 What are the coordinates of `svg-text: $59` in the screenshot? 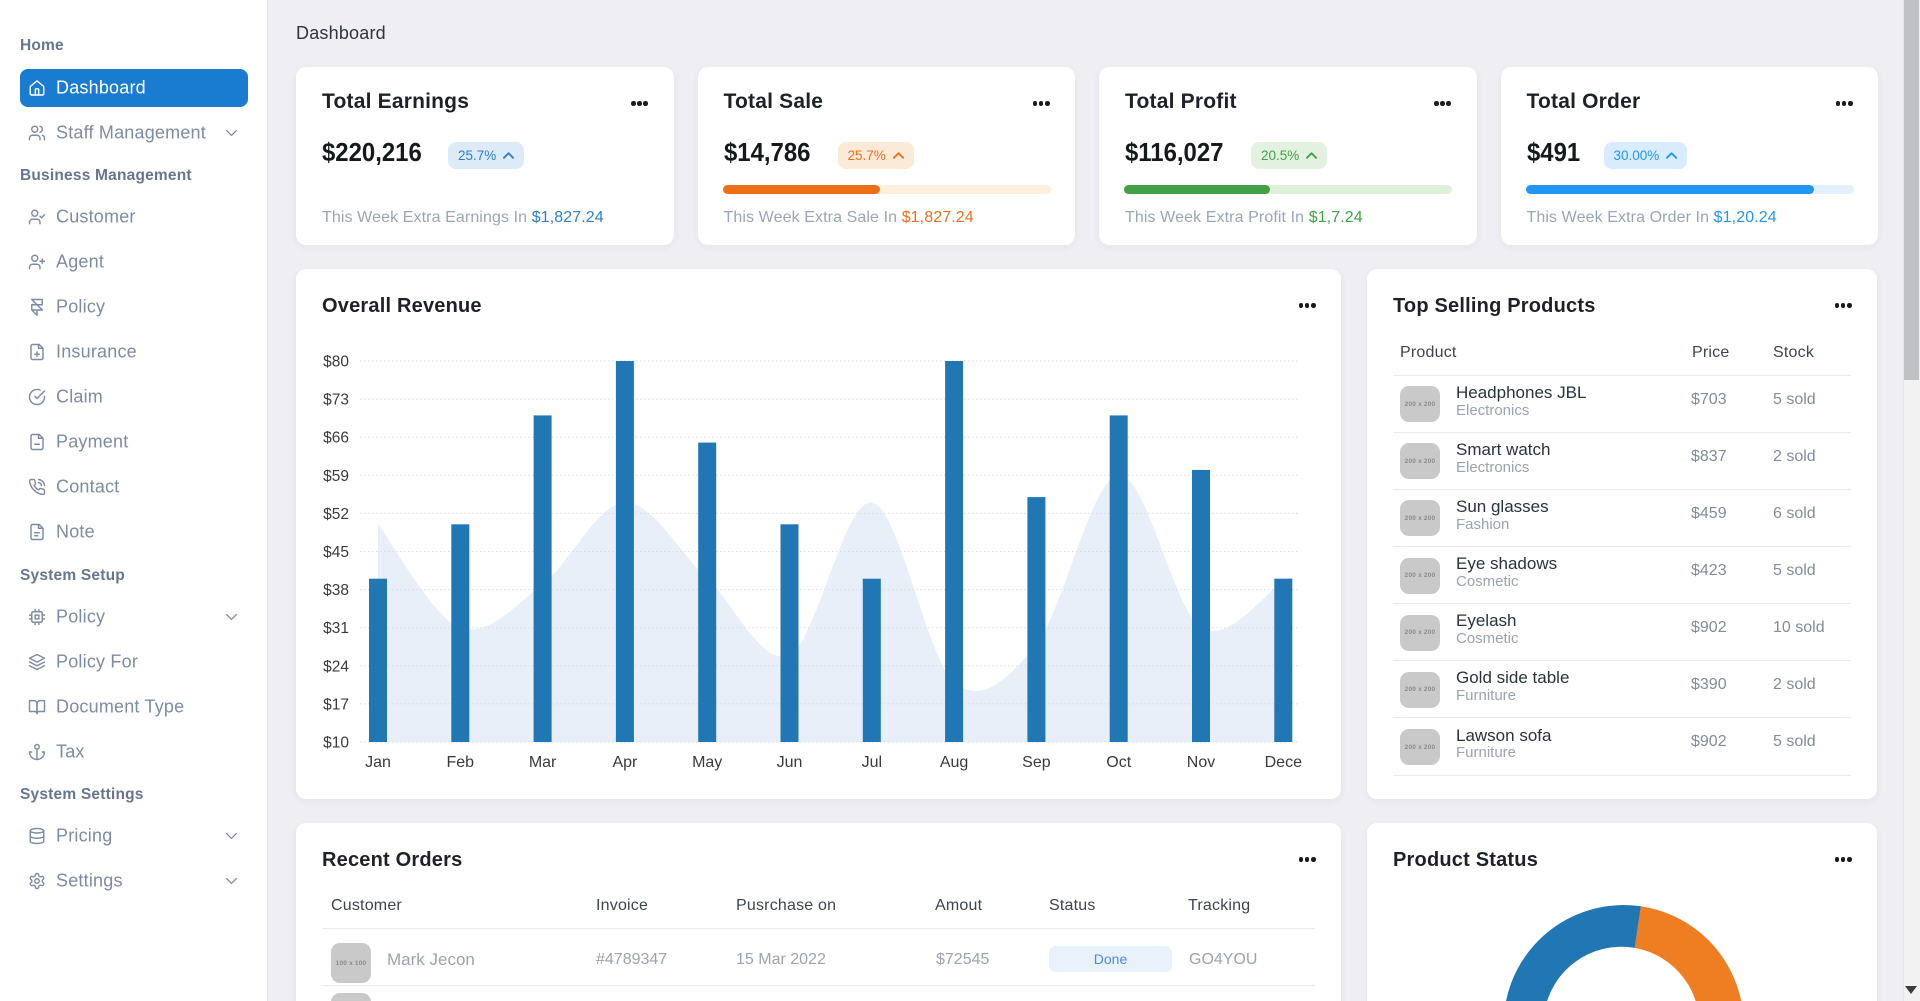 It's located at (336, 476).